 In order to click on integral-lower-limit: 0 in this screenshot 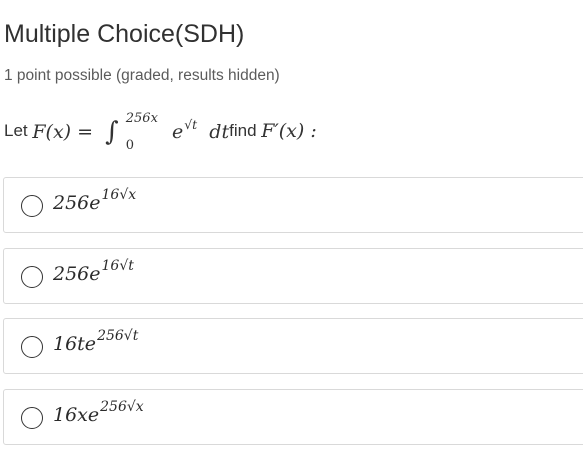, I will do `click(130, 145)`.